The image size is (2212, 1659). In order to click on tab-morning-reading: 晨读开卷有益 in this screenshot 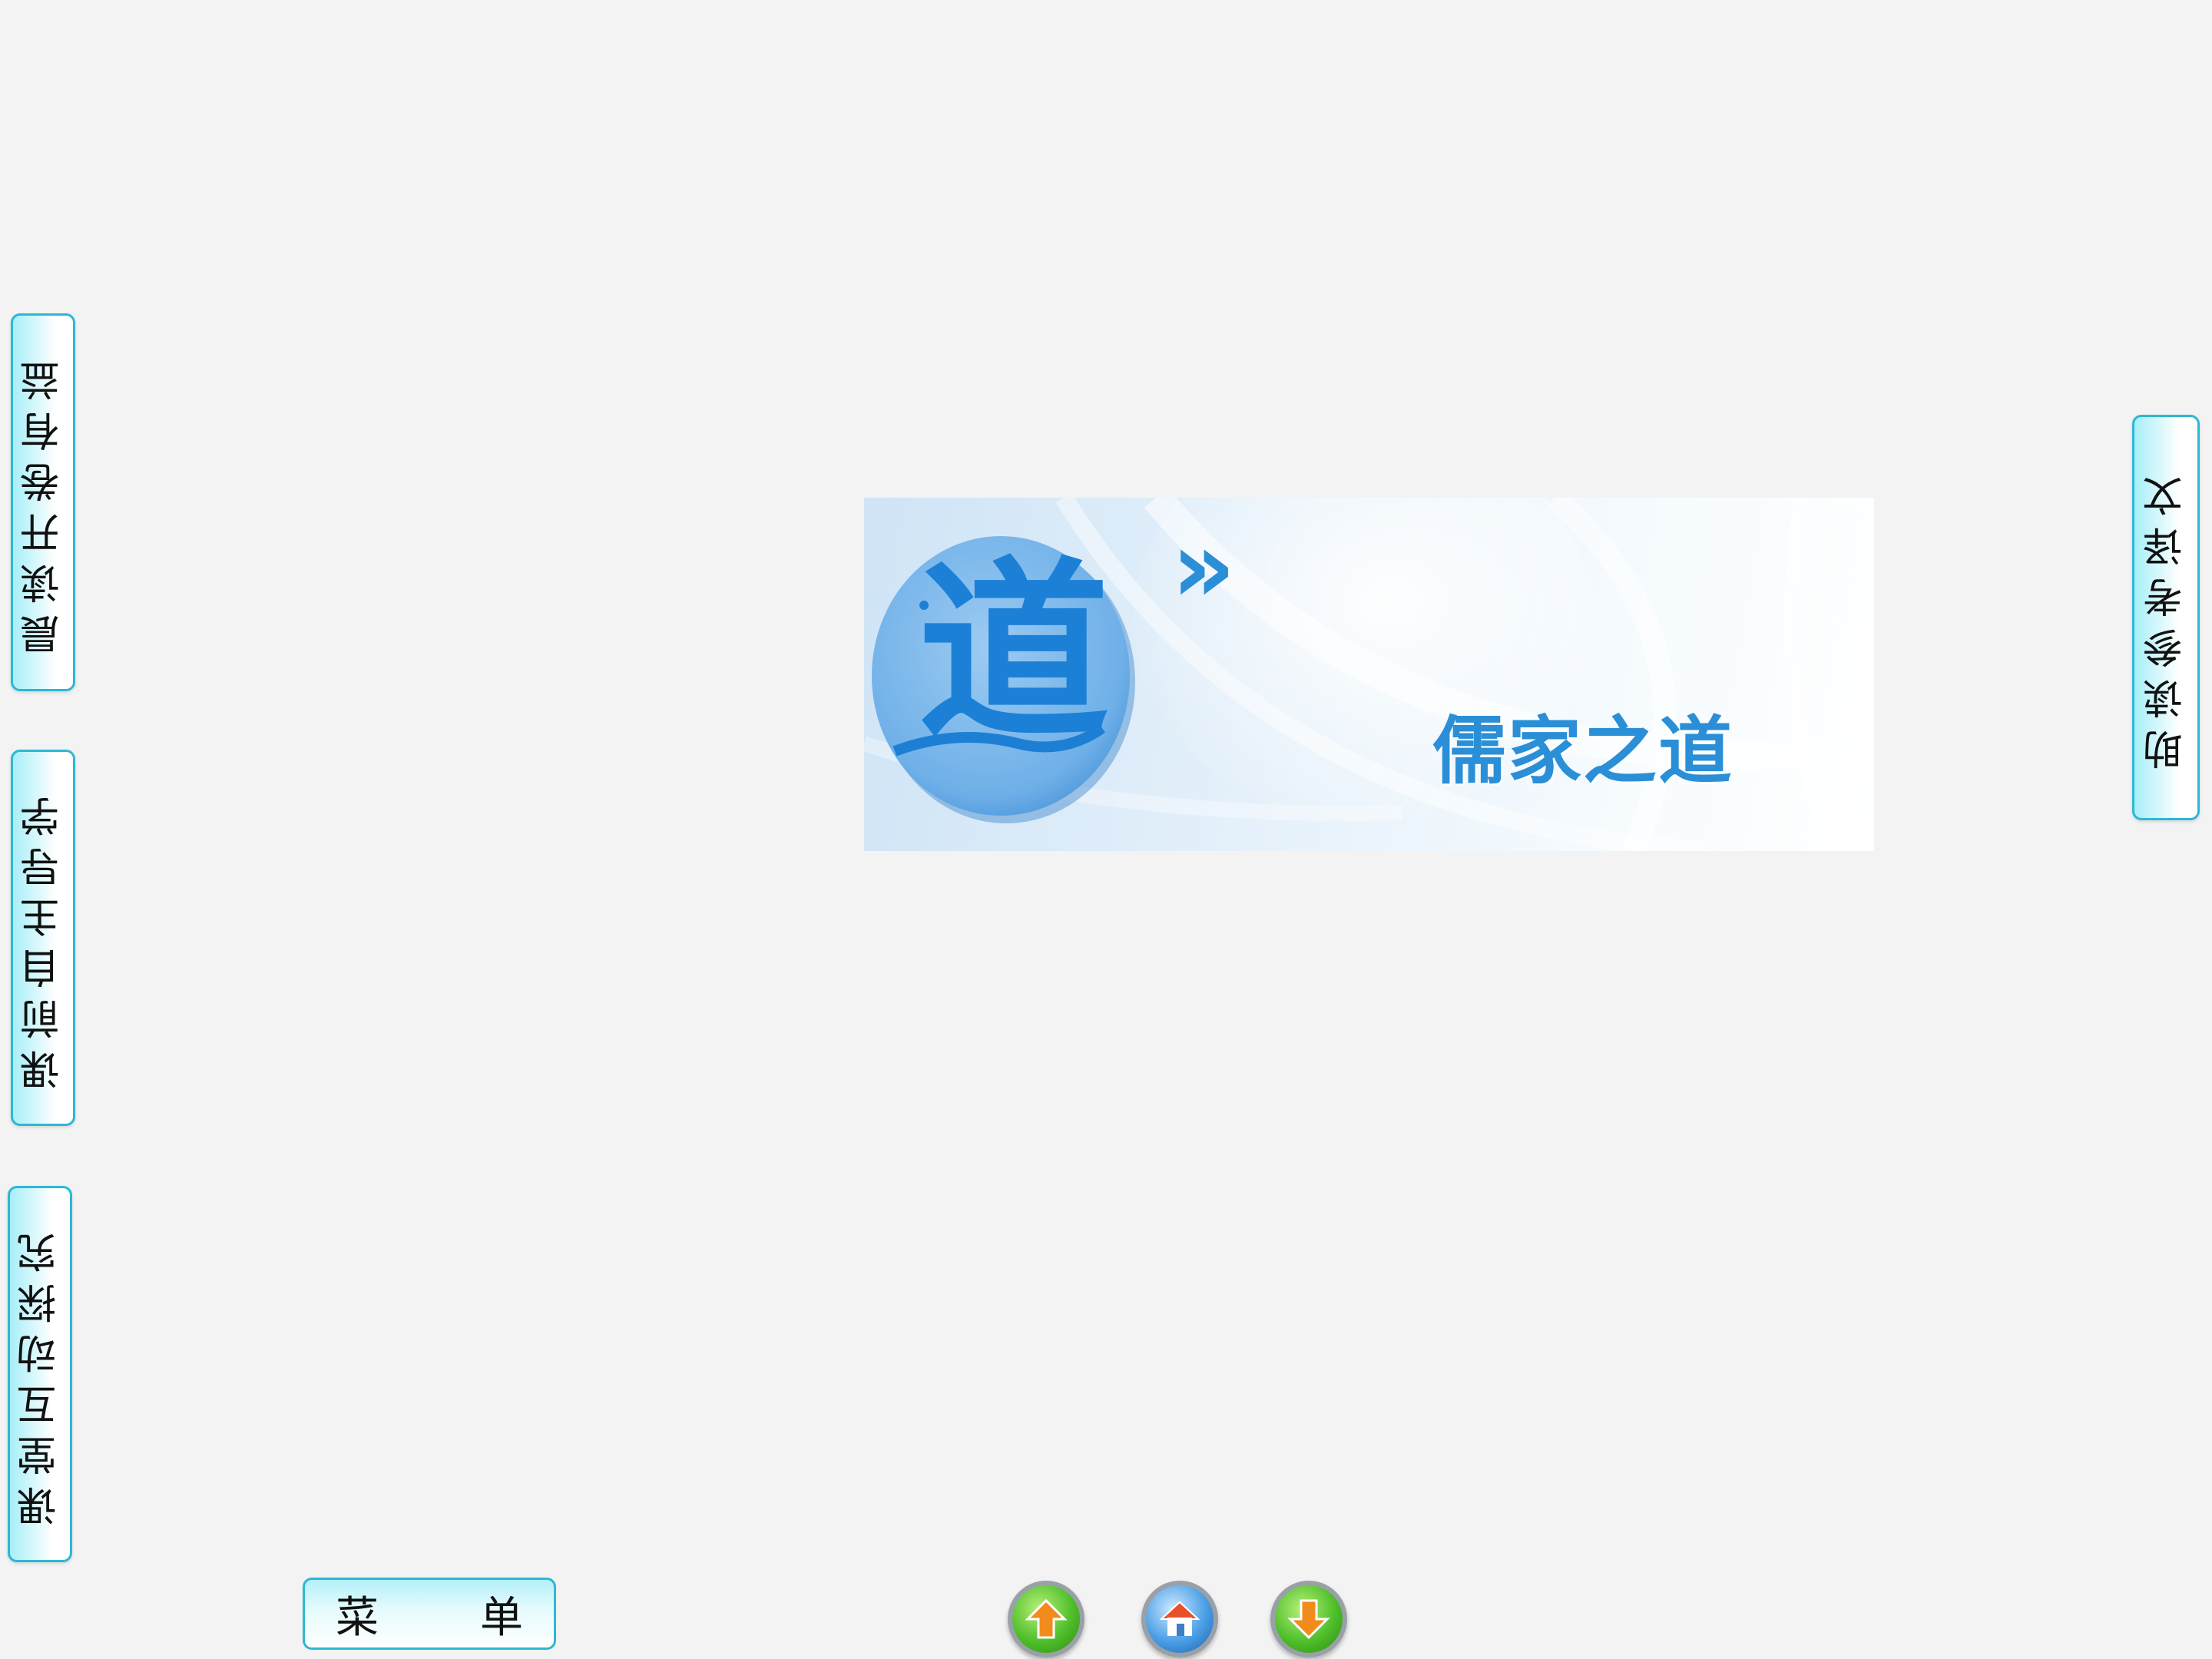, I will do `click(43, 502)`.